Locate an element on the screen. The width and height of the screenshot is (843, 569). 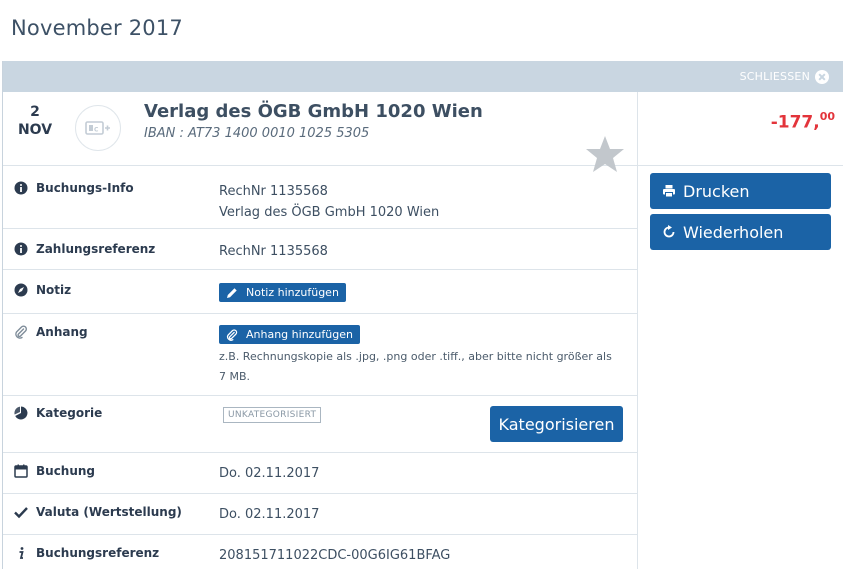
transaction-date: 2 NOV is located at coordinates (35, 121).